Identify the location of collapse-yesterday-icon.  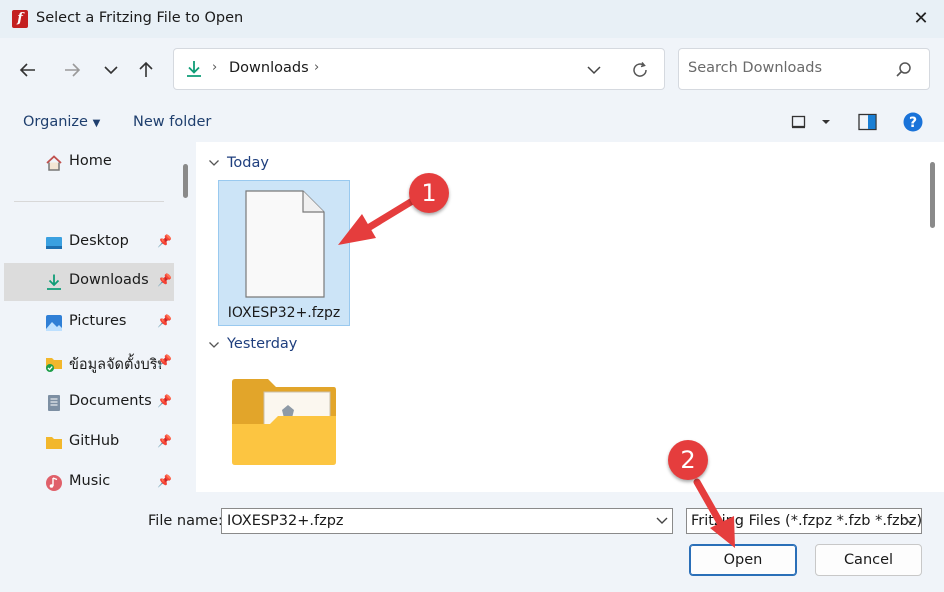
(214, 345).